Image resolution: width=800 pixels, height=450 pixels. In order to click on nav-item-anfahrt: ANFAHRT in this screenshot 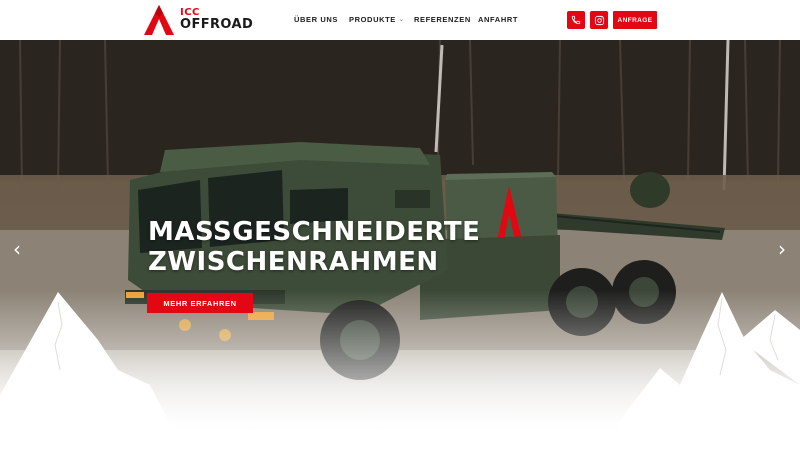, I will do `click(498, 19)`.